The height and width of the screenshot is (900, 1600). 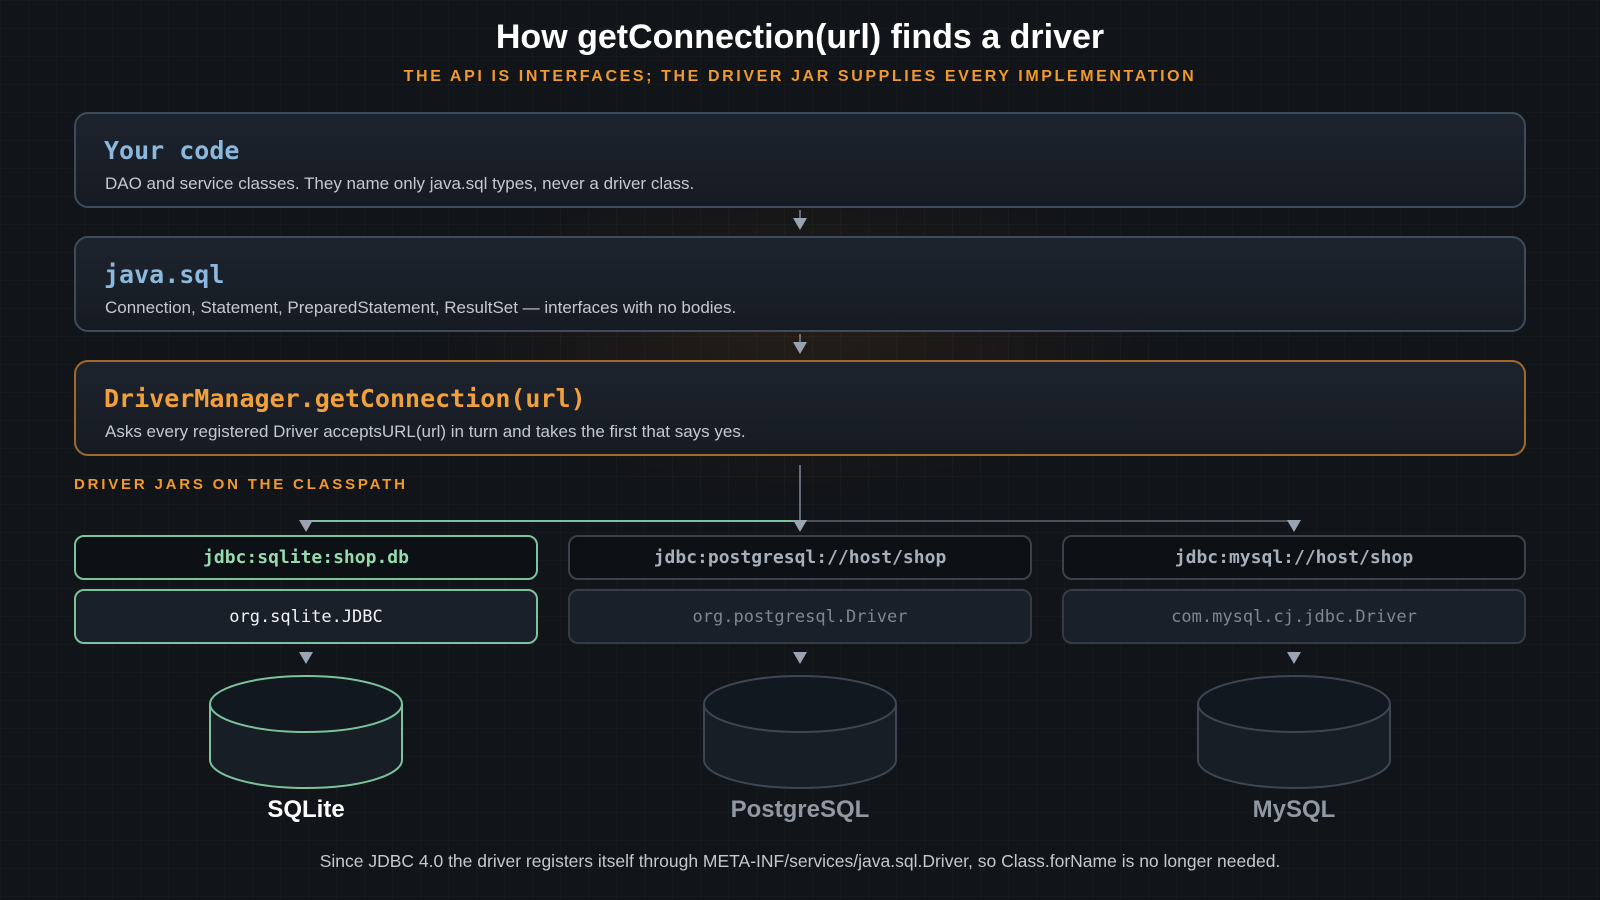 I want to click on mysql-database-icon, so click(x=1294, y=732).